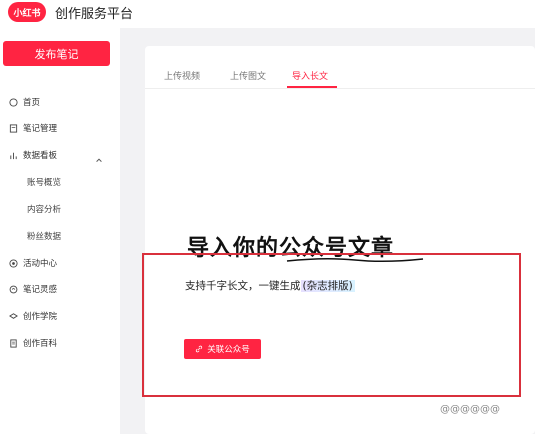 The height and width of the screenshot is (434, 535). I want to click on tab-upload-image-text: 上传图文, so click(248, 75).